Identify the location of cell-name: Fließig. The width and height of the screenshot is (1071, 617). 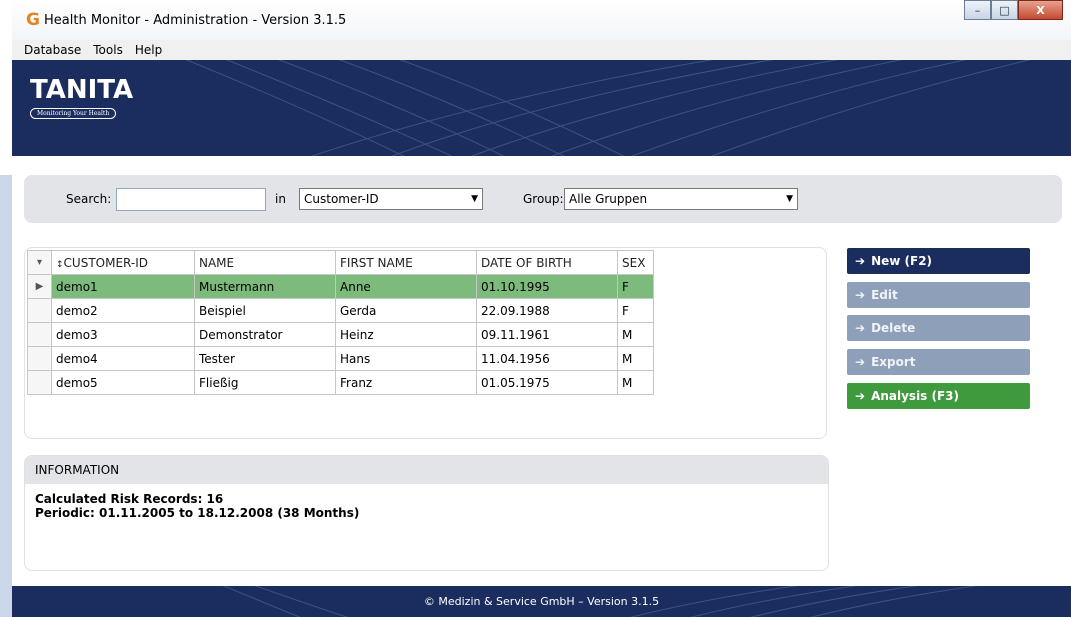
(265, 382).